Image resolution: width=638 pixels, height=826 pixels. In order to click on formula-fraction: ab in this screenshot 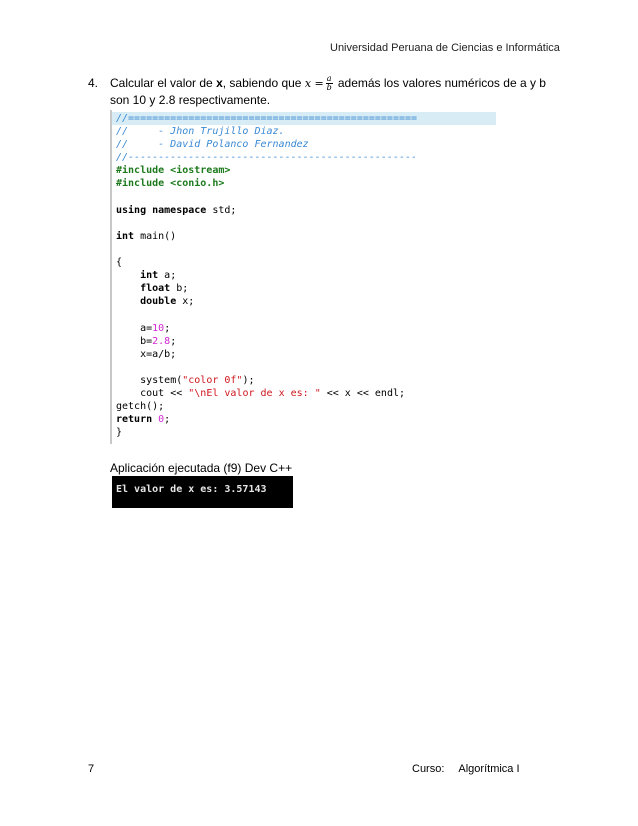, I will do `click(329, 84)`.